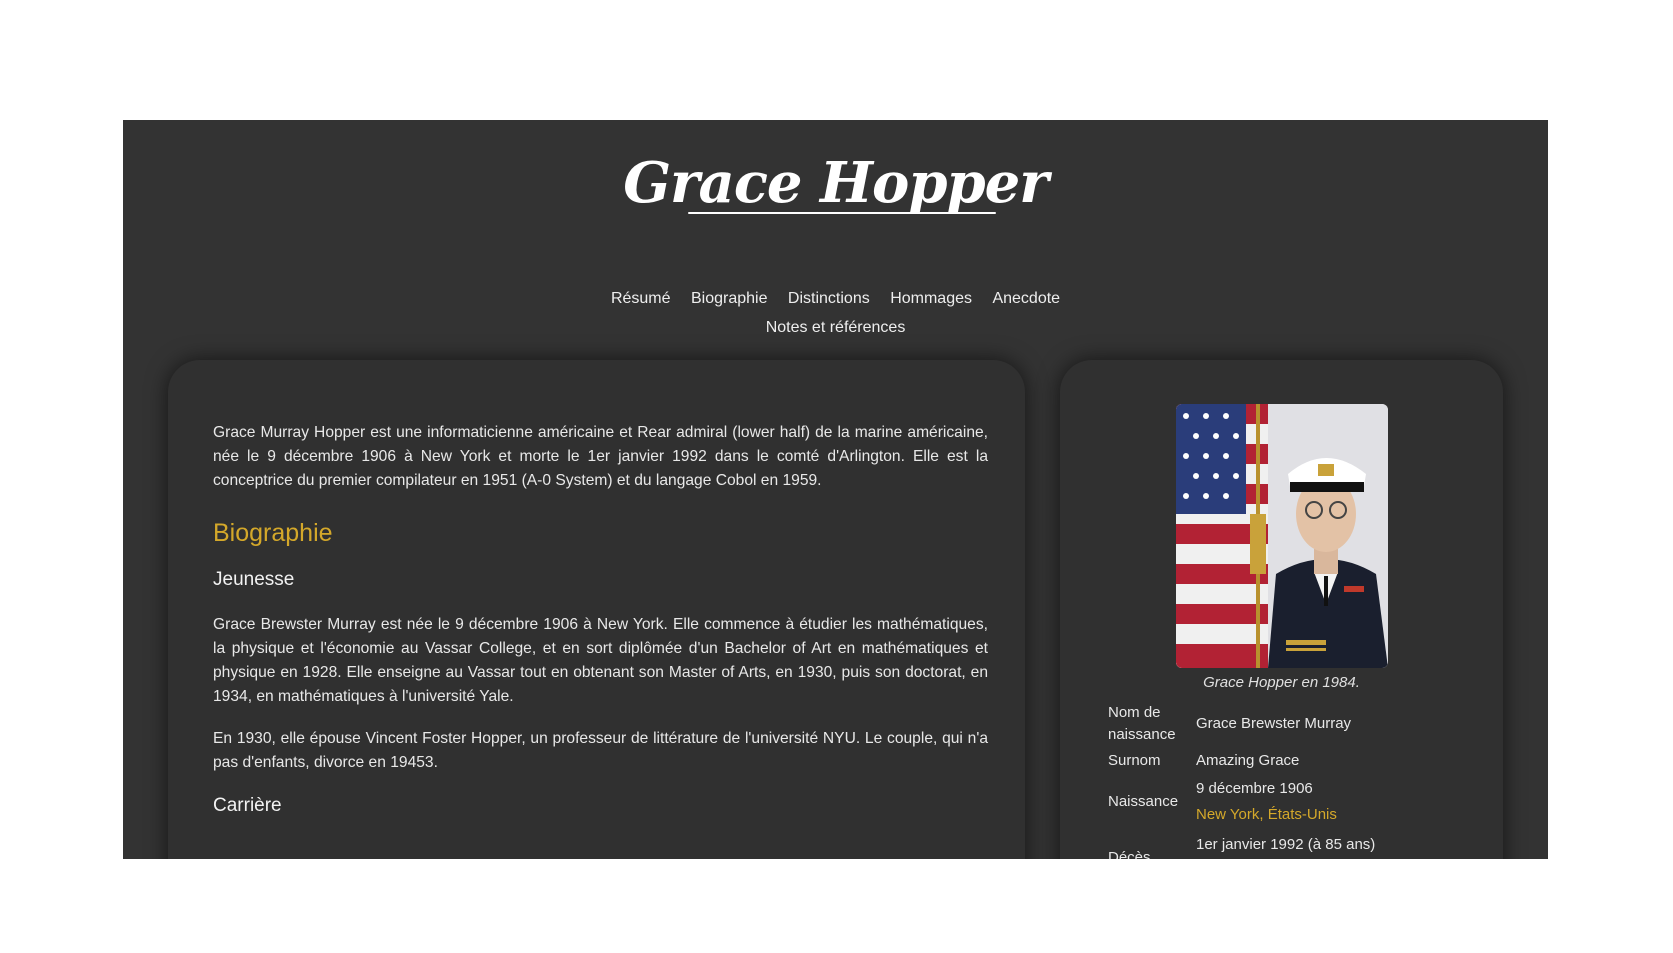 This screenshot has height=953, width=1673. I want to click on infobox-row: Nom de naissance Grace Brewster Murray, so click(1288, 724).